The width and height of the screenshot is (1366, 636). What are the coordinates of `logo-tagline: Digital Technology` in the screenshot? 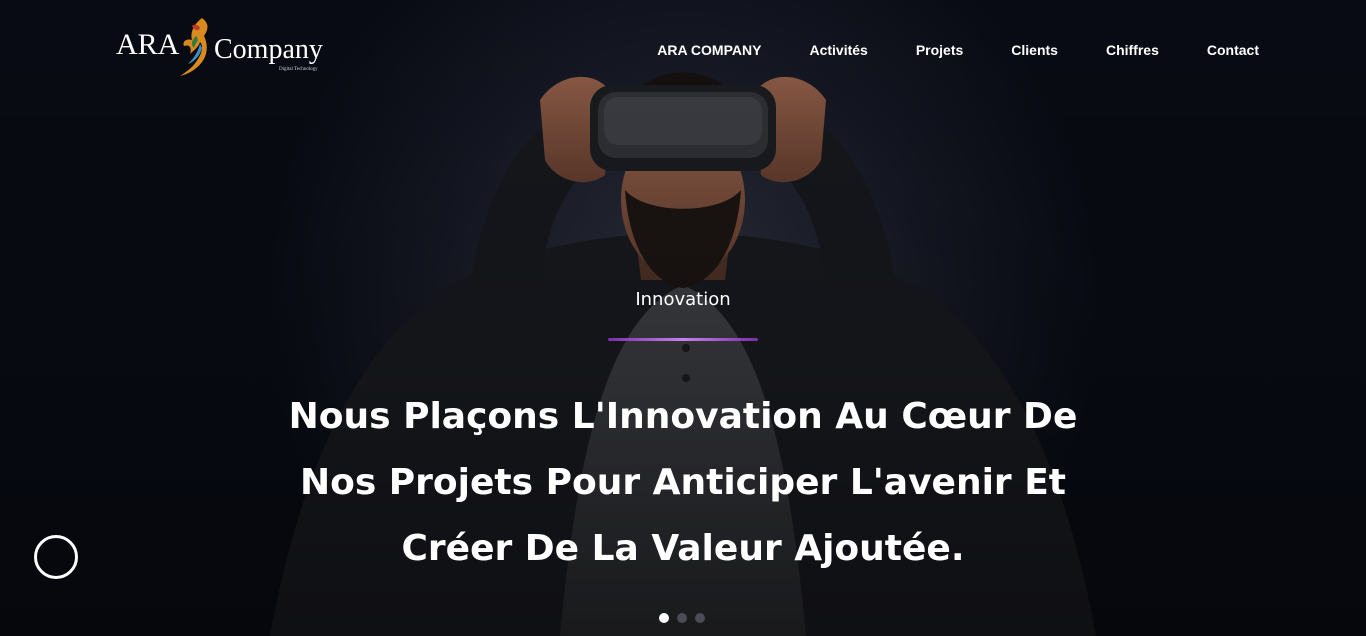 It's located at (298, 69).